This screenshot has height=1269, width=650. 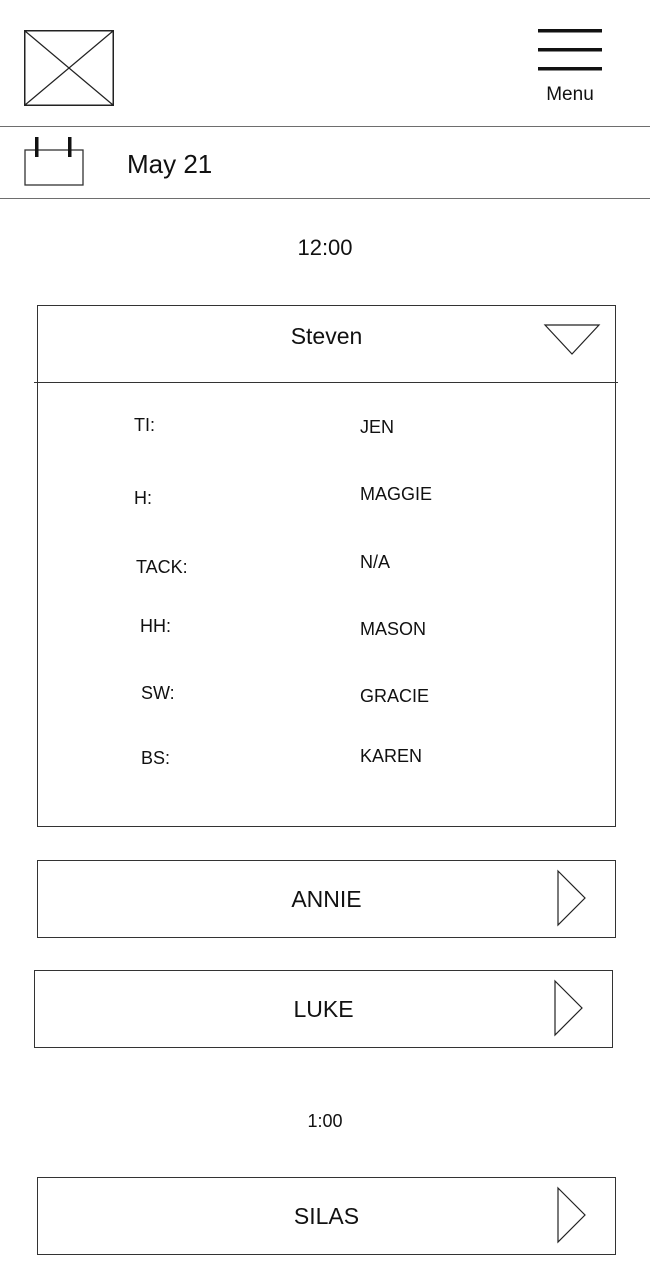 I want to click on hamburger-icon, so click(x=570, y=50).